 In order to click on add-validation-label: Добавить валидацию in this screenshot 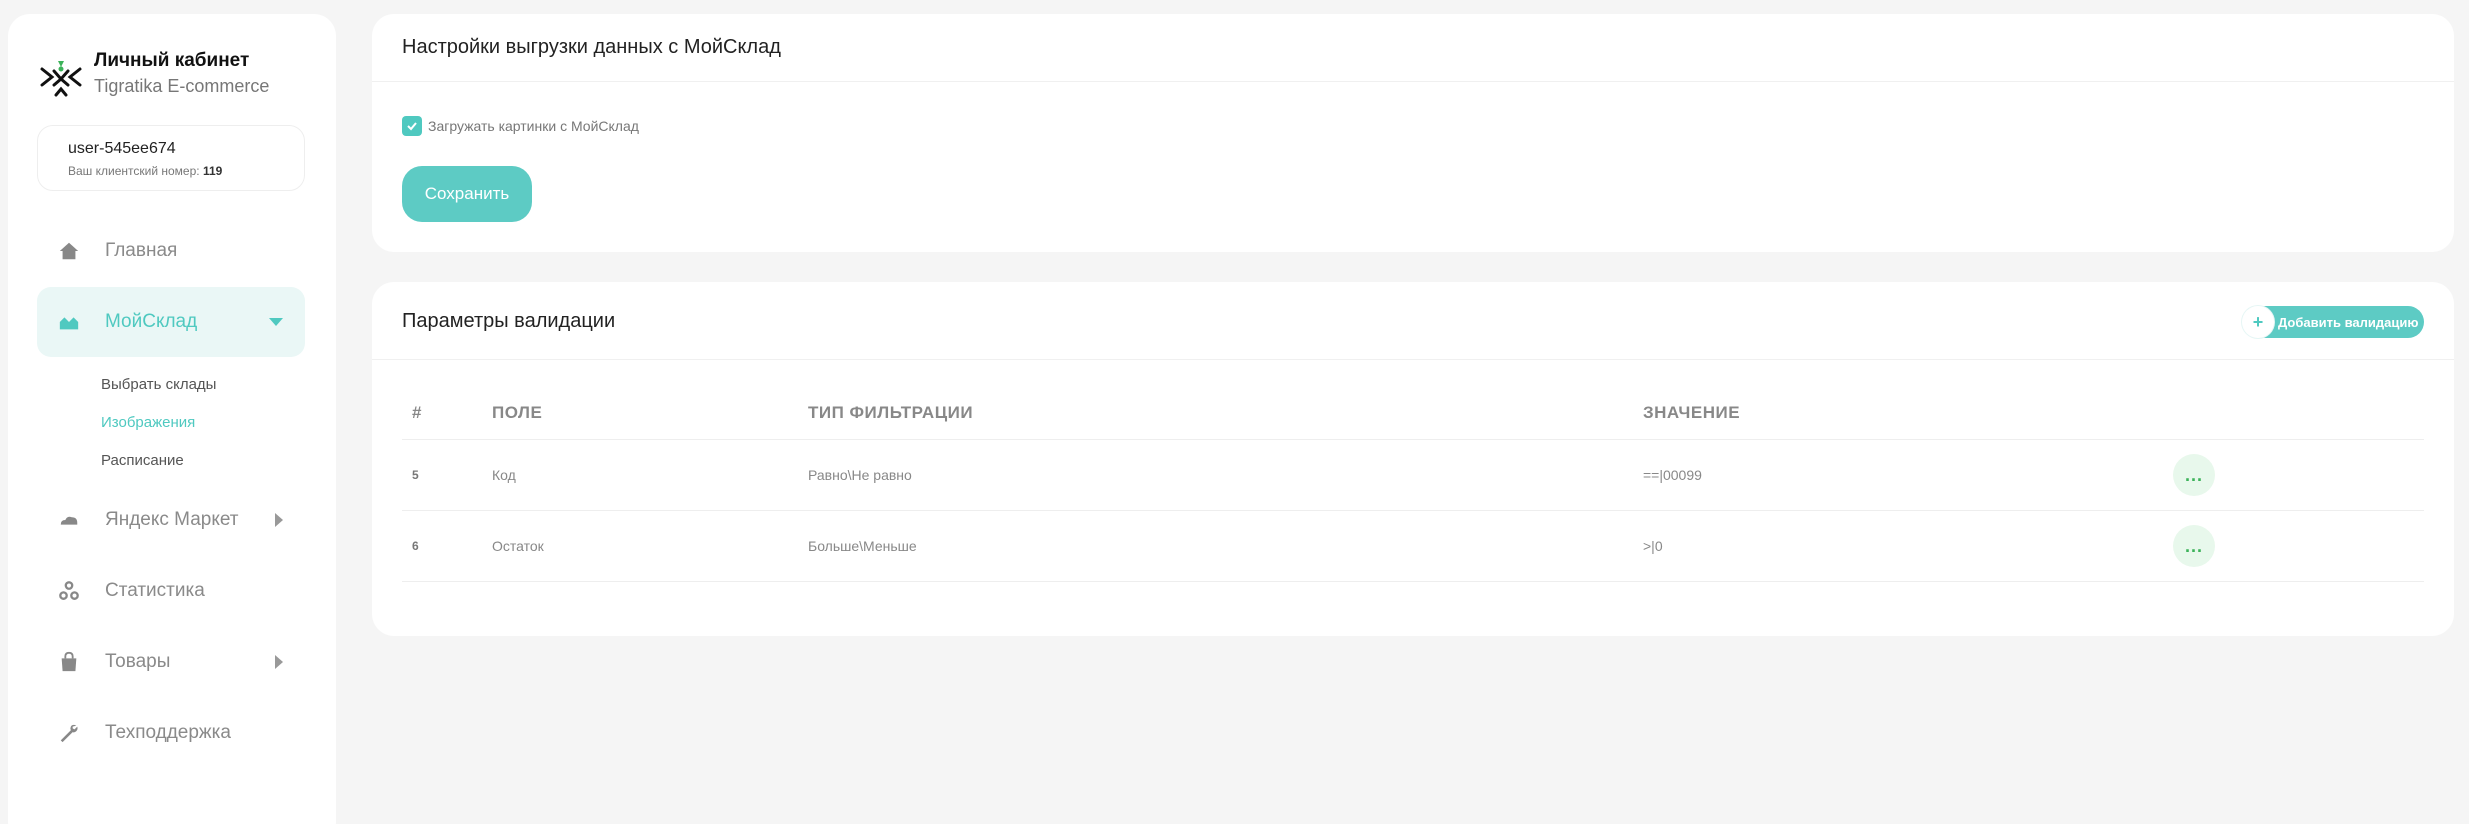, I will do `click(2348, 322)`.